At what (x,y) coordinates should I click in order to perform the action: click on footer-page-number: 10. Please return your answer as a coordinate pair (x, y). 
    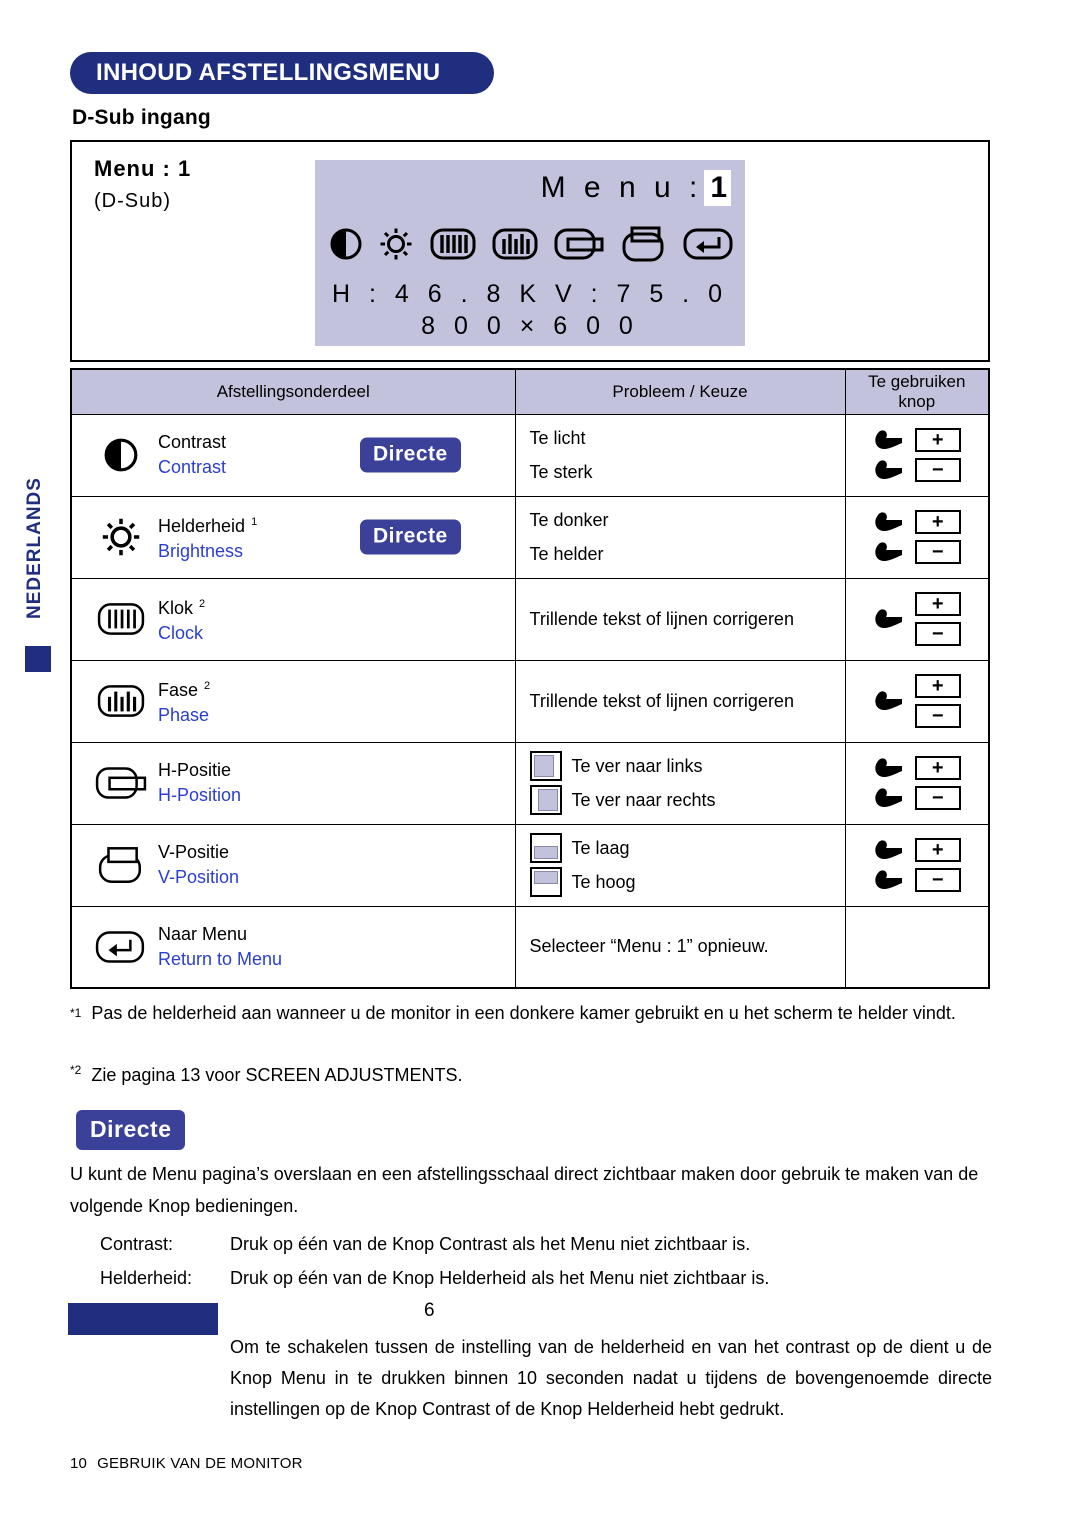
    Looking at the image, I should click on (79, 1463).